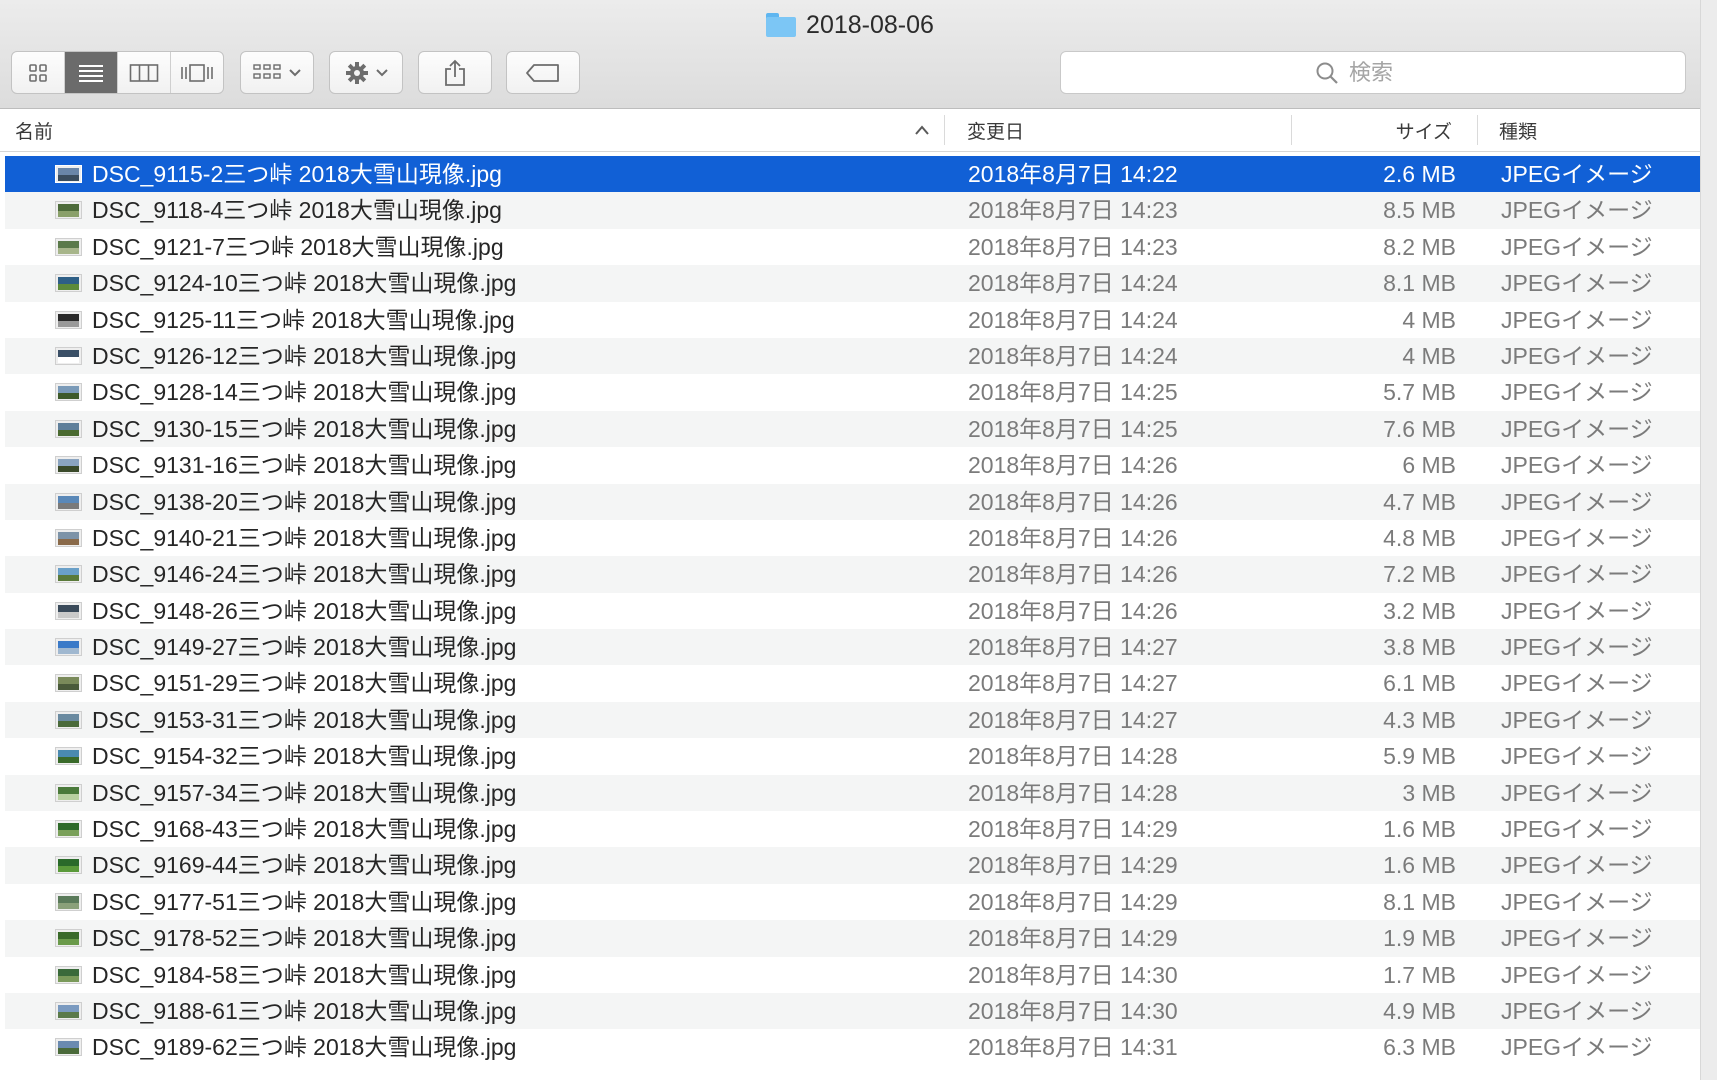 The image size is (1717, 1080). Describe the element at coordinates (1423, 132) in the screenshot. I see `column-size-label: サイズ` at that location.